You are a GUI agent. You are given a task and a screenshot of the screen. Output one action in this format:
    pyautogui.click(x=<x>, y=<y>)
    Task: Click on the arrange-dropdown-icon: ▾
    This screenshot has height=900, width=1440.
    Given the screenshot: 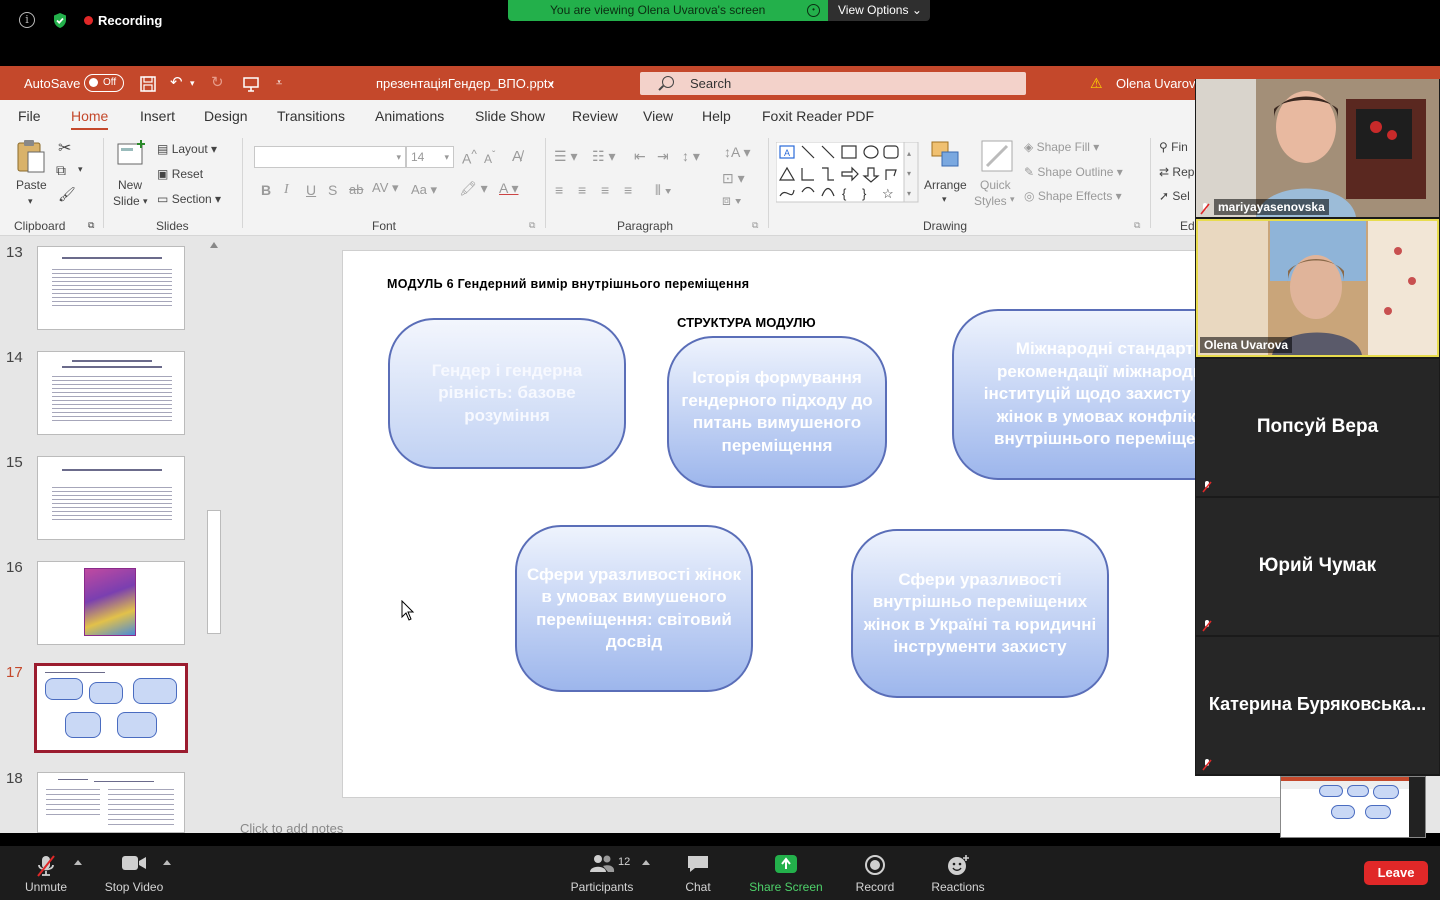 What is the action you would take?
    pyautogui.click(x=944, y=199)
    